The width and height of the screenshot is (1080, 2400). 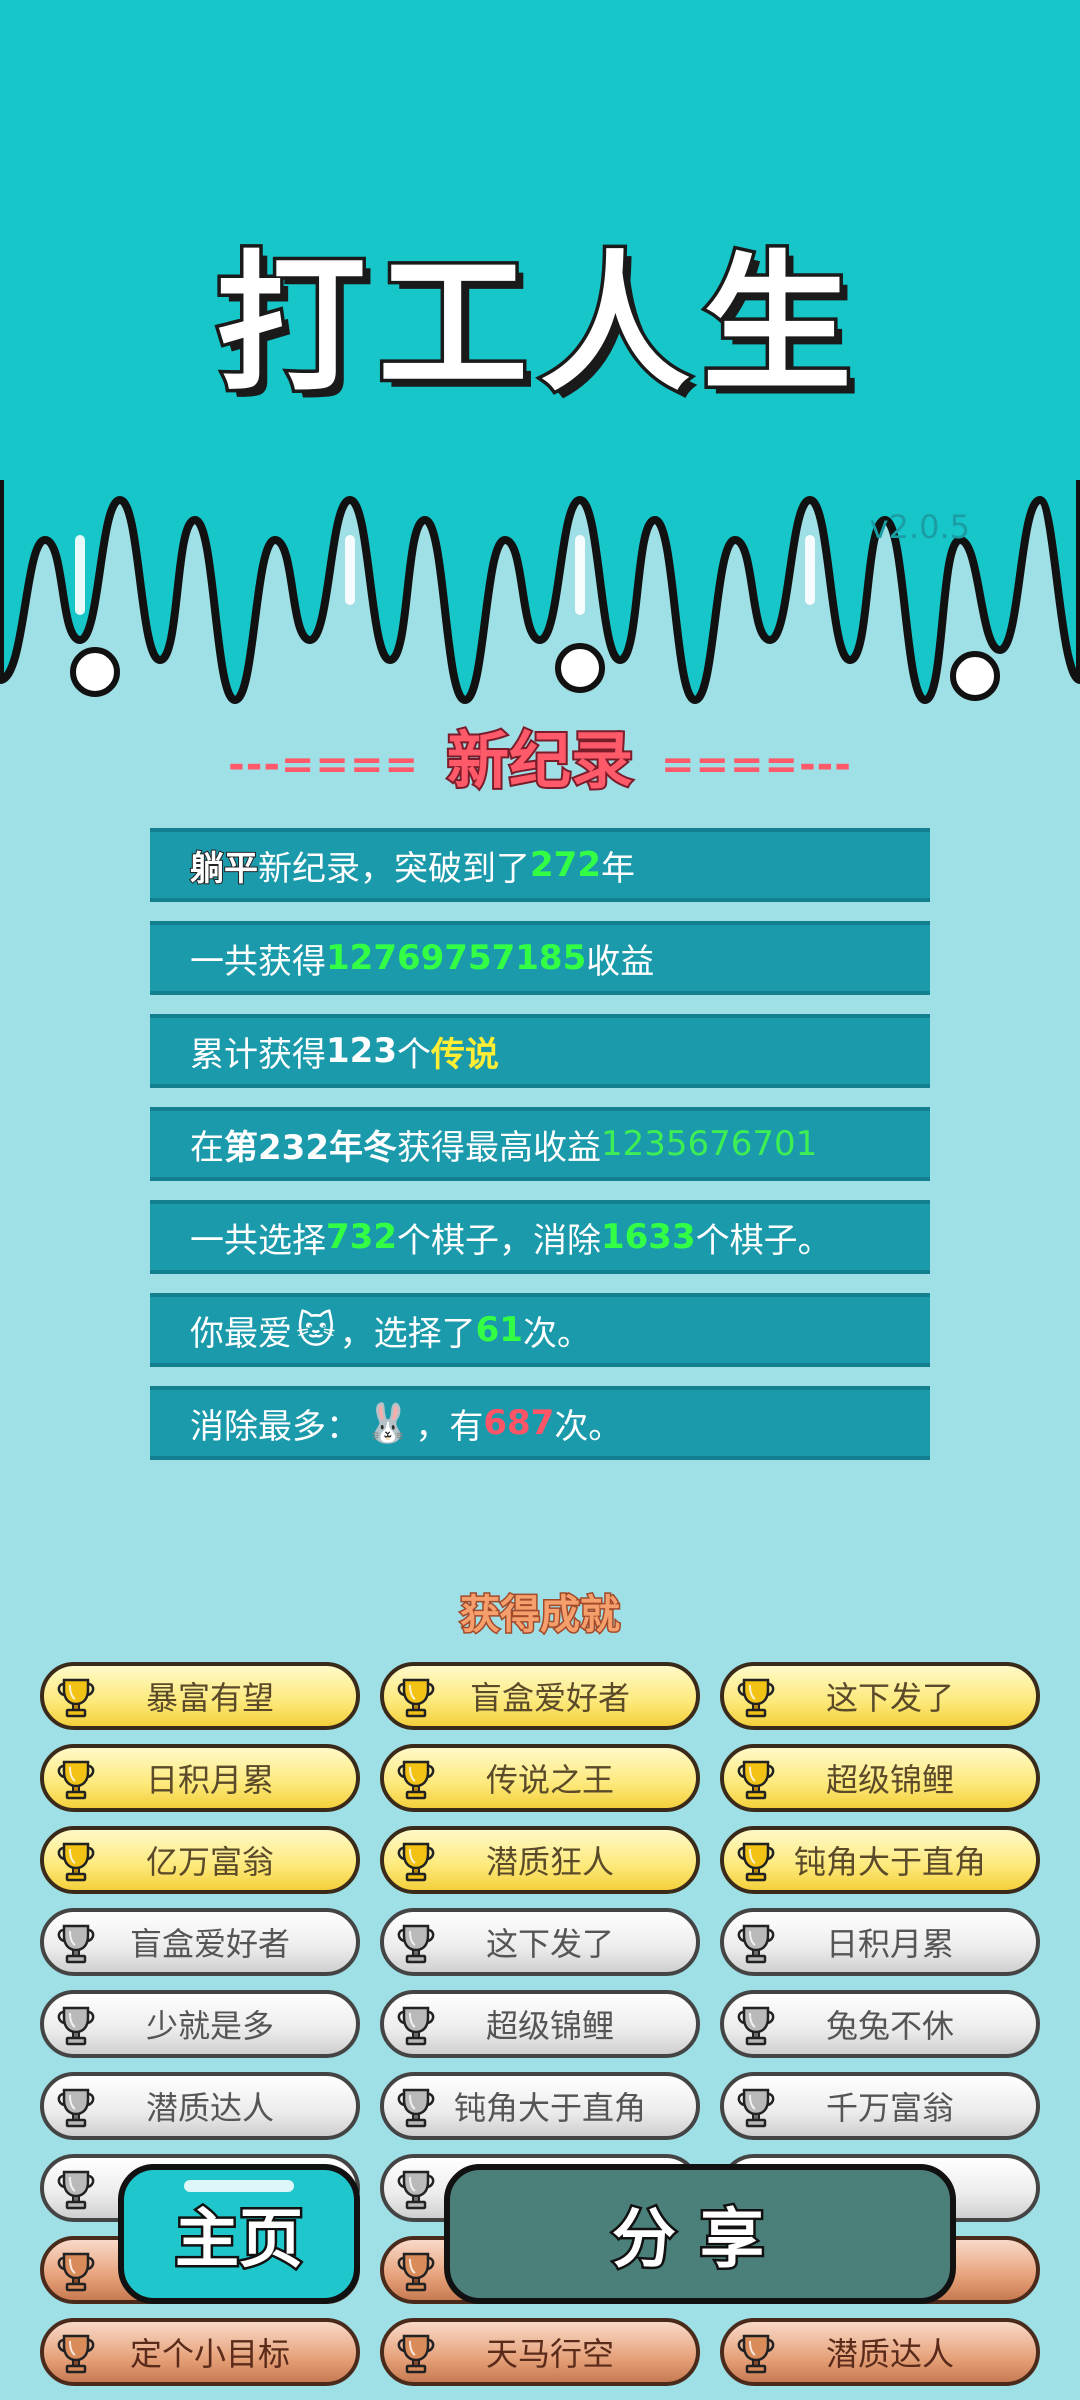 I want to click on home-button: 主页, so click(x=239, y=2234).